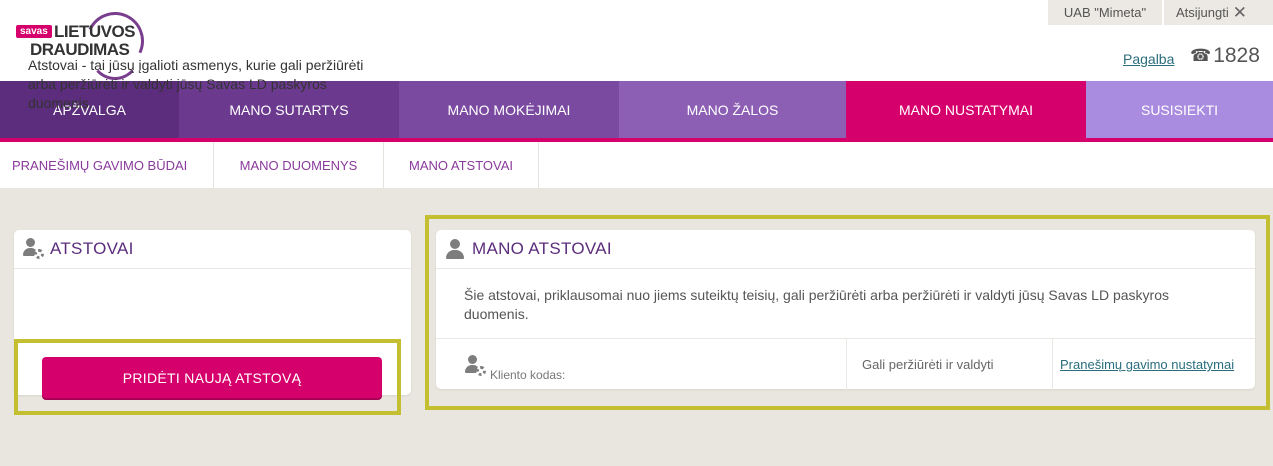 This screenshot has height=466, width=1273. I want to click on close-icon: ✕, so click(1239, 12).